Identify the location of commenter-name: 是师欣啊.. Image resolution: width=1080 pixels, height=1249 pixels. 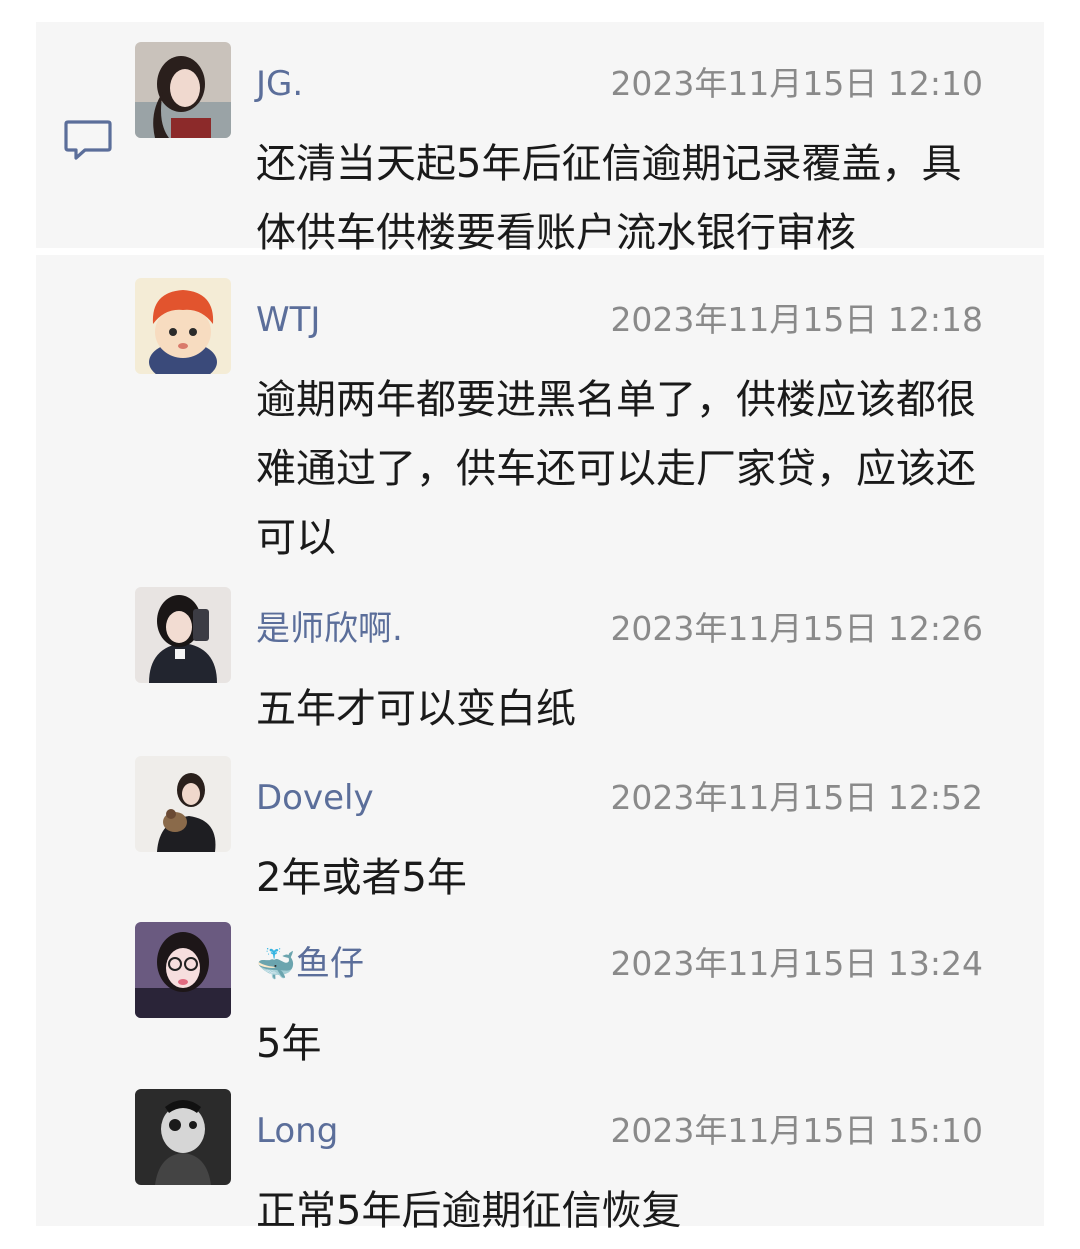
(329, 629).